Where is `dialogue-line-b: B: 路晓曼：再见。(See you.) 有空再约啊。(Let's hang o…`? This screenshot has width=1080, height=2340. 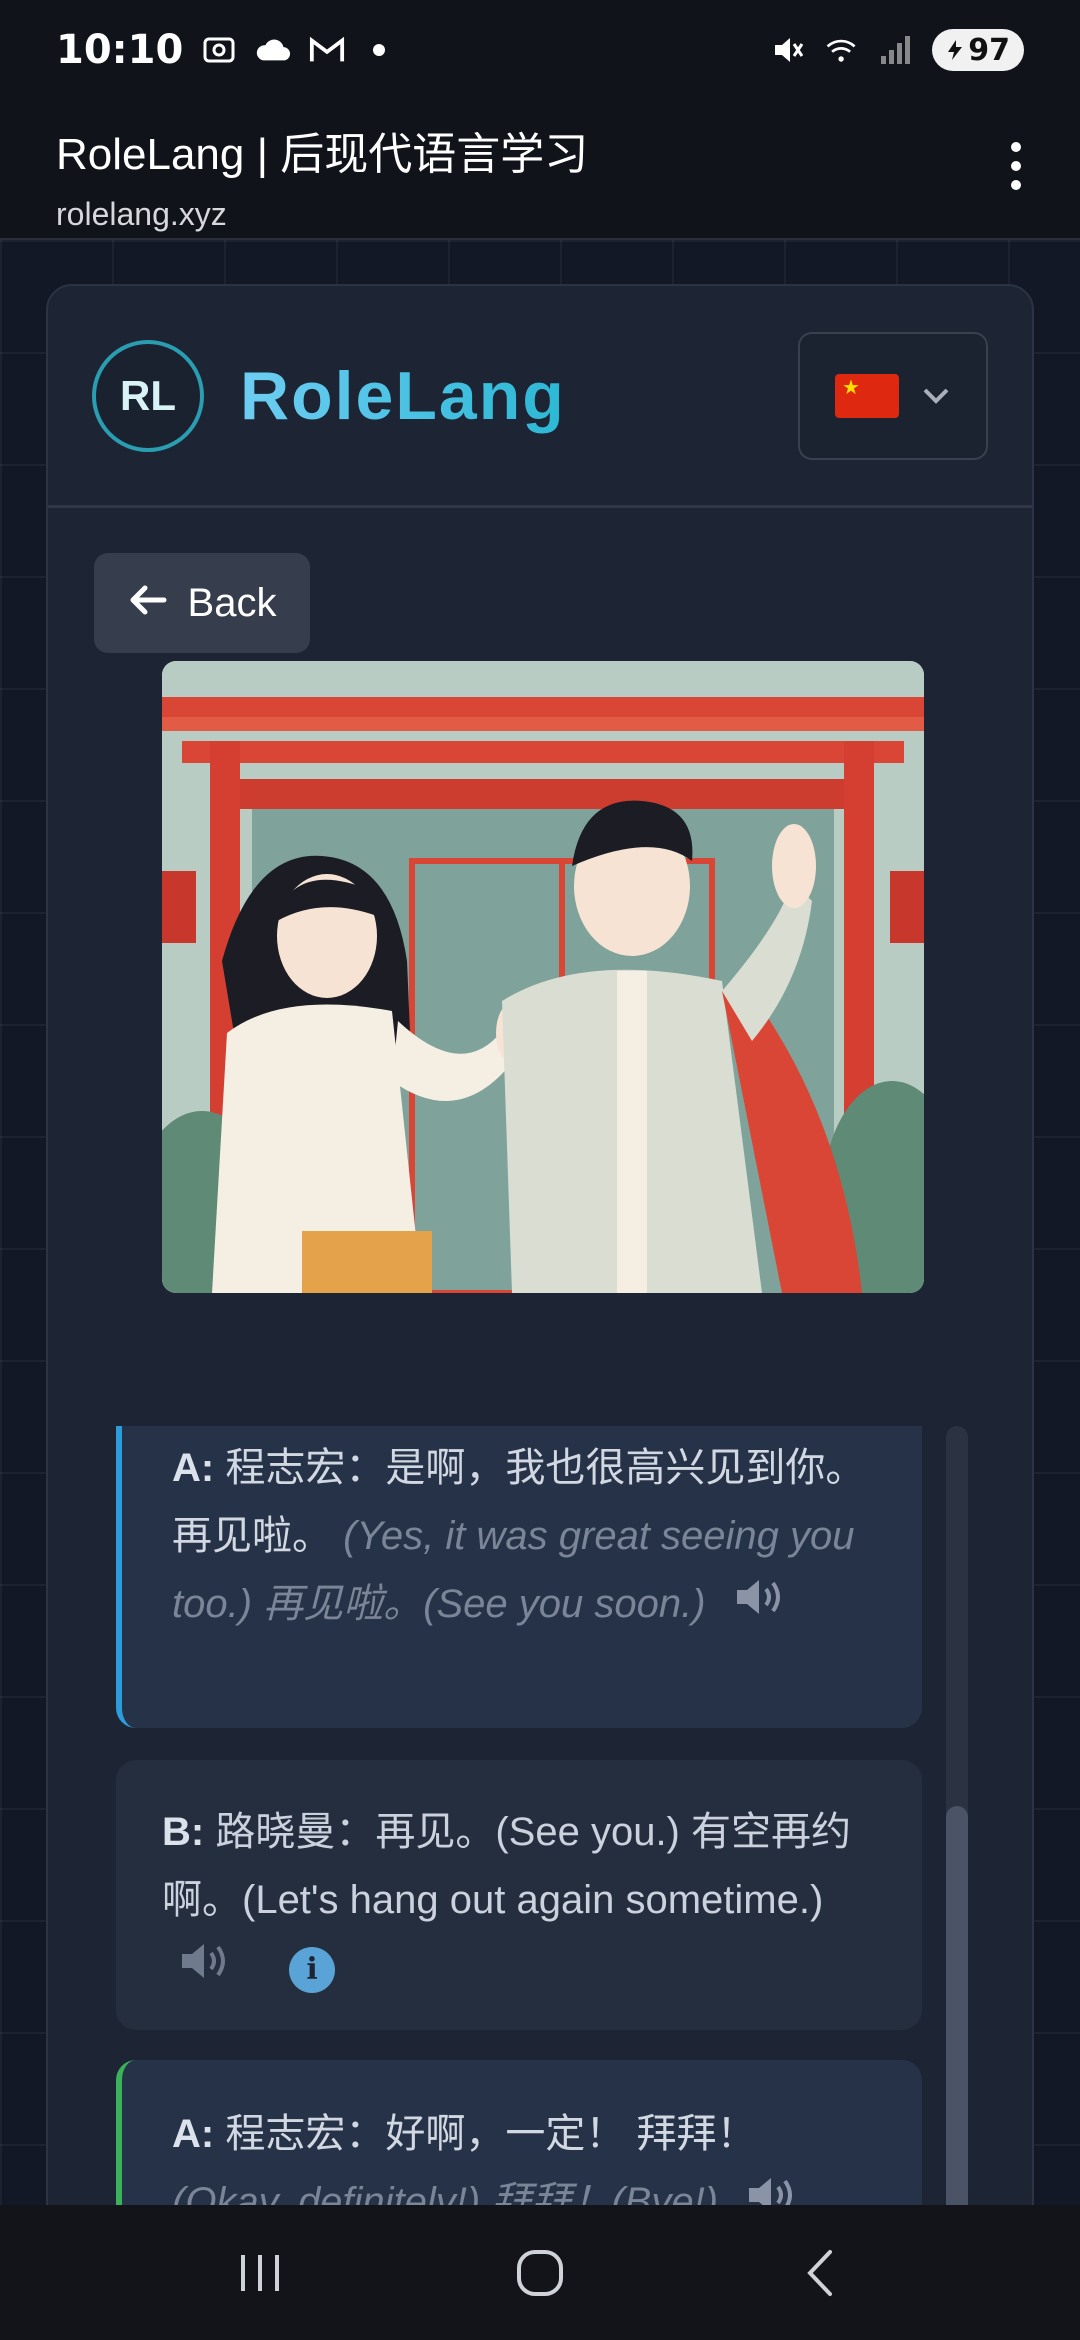
dialogue-line-b: B: 路晓曼：再见。(See you.) 有空再约啊。(Let's hang o… is located at coordinates (519, 1895).